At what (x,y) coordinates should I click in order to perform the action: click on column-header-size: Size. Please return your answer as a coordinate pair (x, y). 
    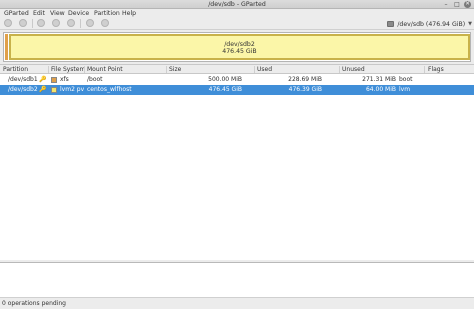
    Looking at the image, I should click on (175, 69).